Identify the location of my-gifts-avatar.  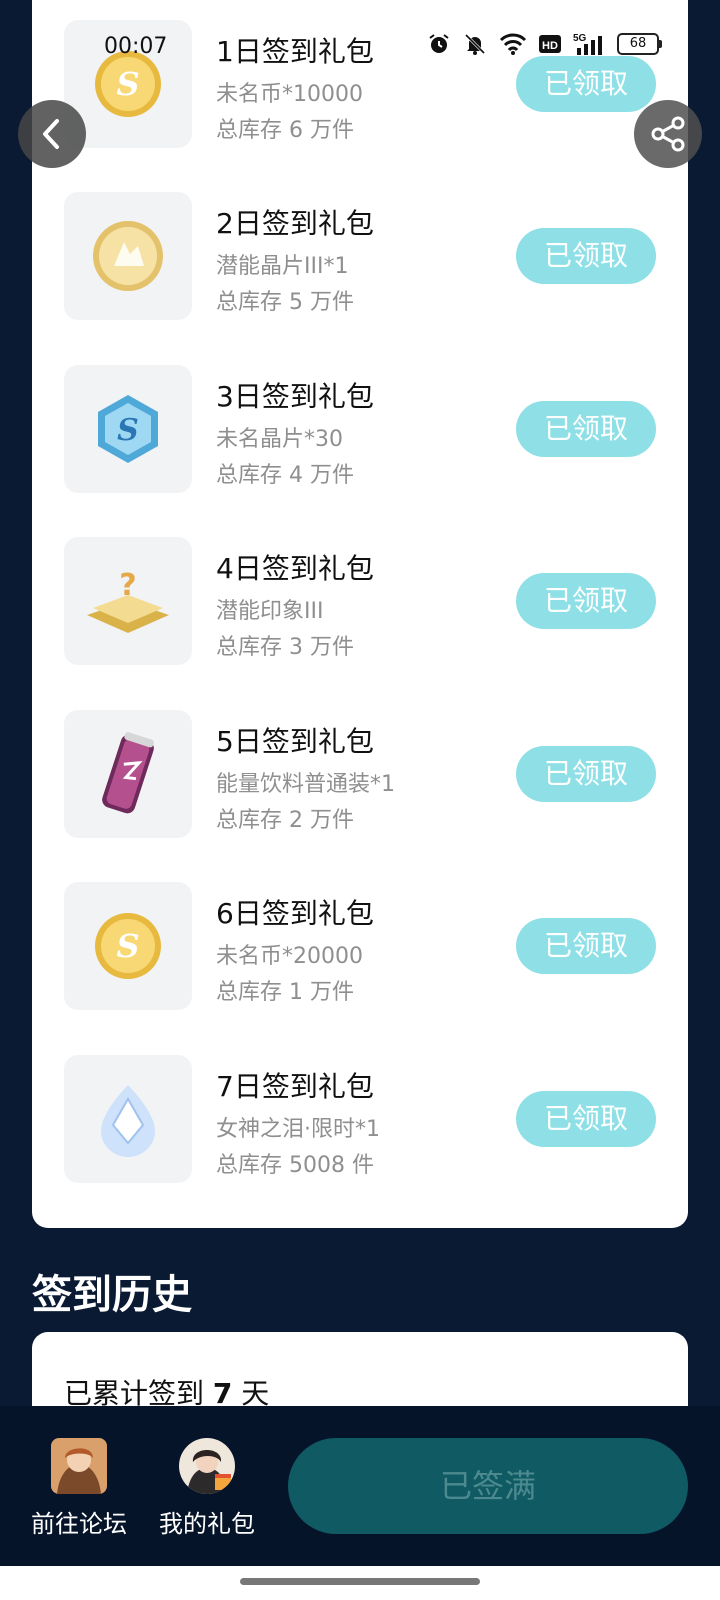
(207, 1466).